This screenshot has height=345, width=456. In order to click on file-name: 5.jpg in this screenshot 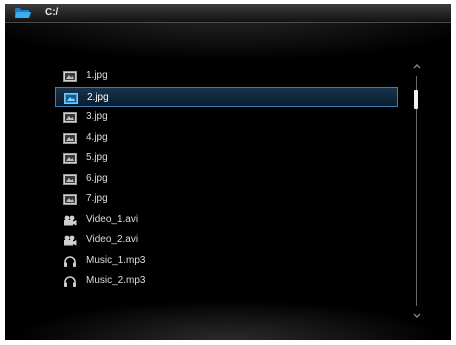, I will do `click(97, 157)`.